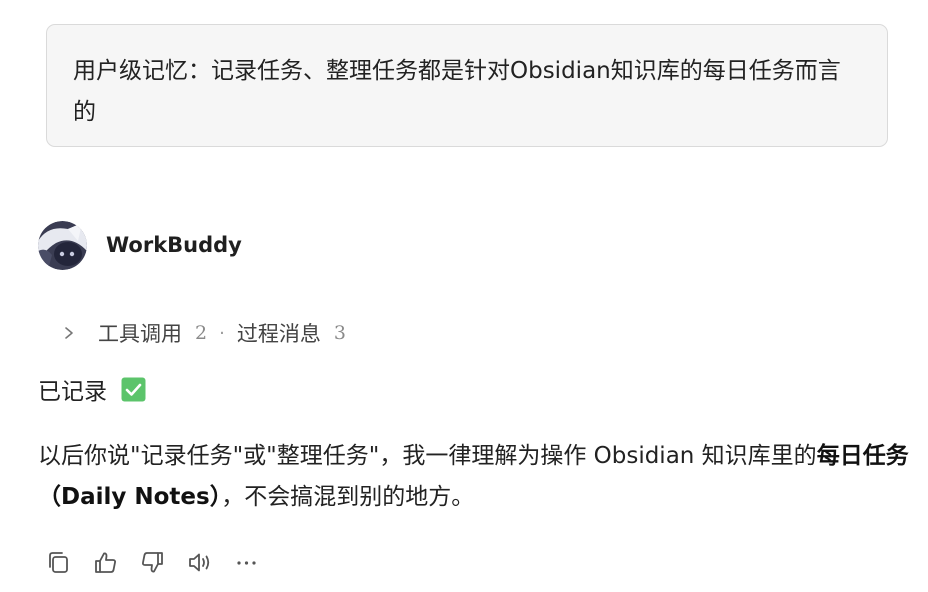 Image resolution: width=928 pixels, height=592 pixels. What do you see at coordinates (140, 334) in the screenshot?
I see `tool-calls-label: 工具调用` at bounding box center [140, 334].